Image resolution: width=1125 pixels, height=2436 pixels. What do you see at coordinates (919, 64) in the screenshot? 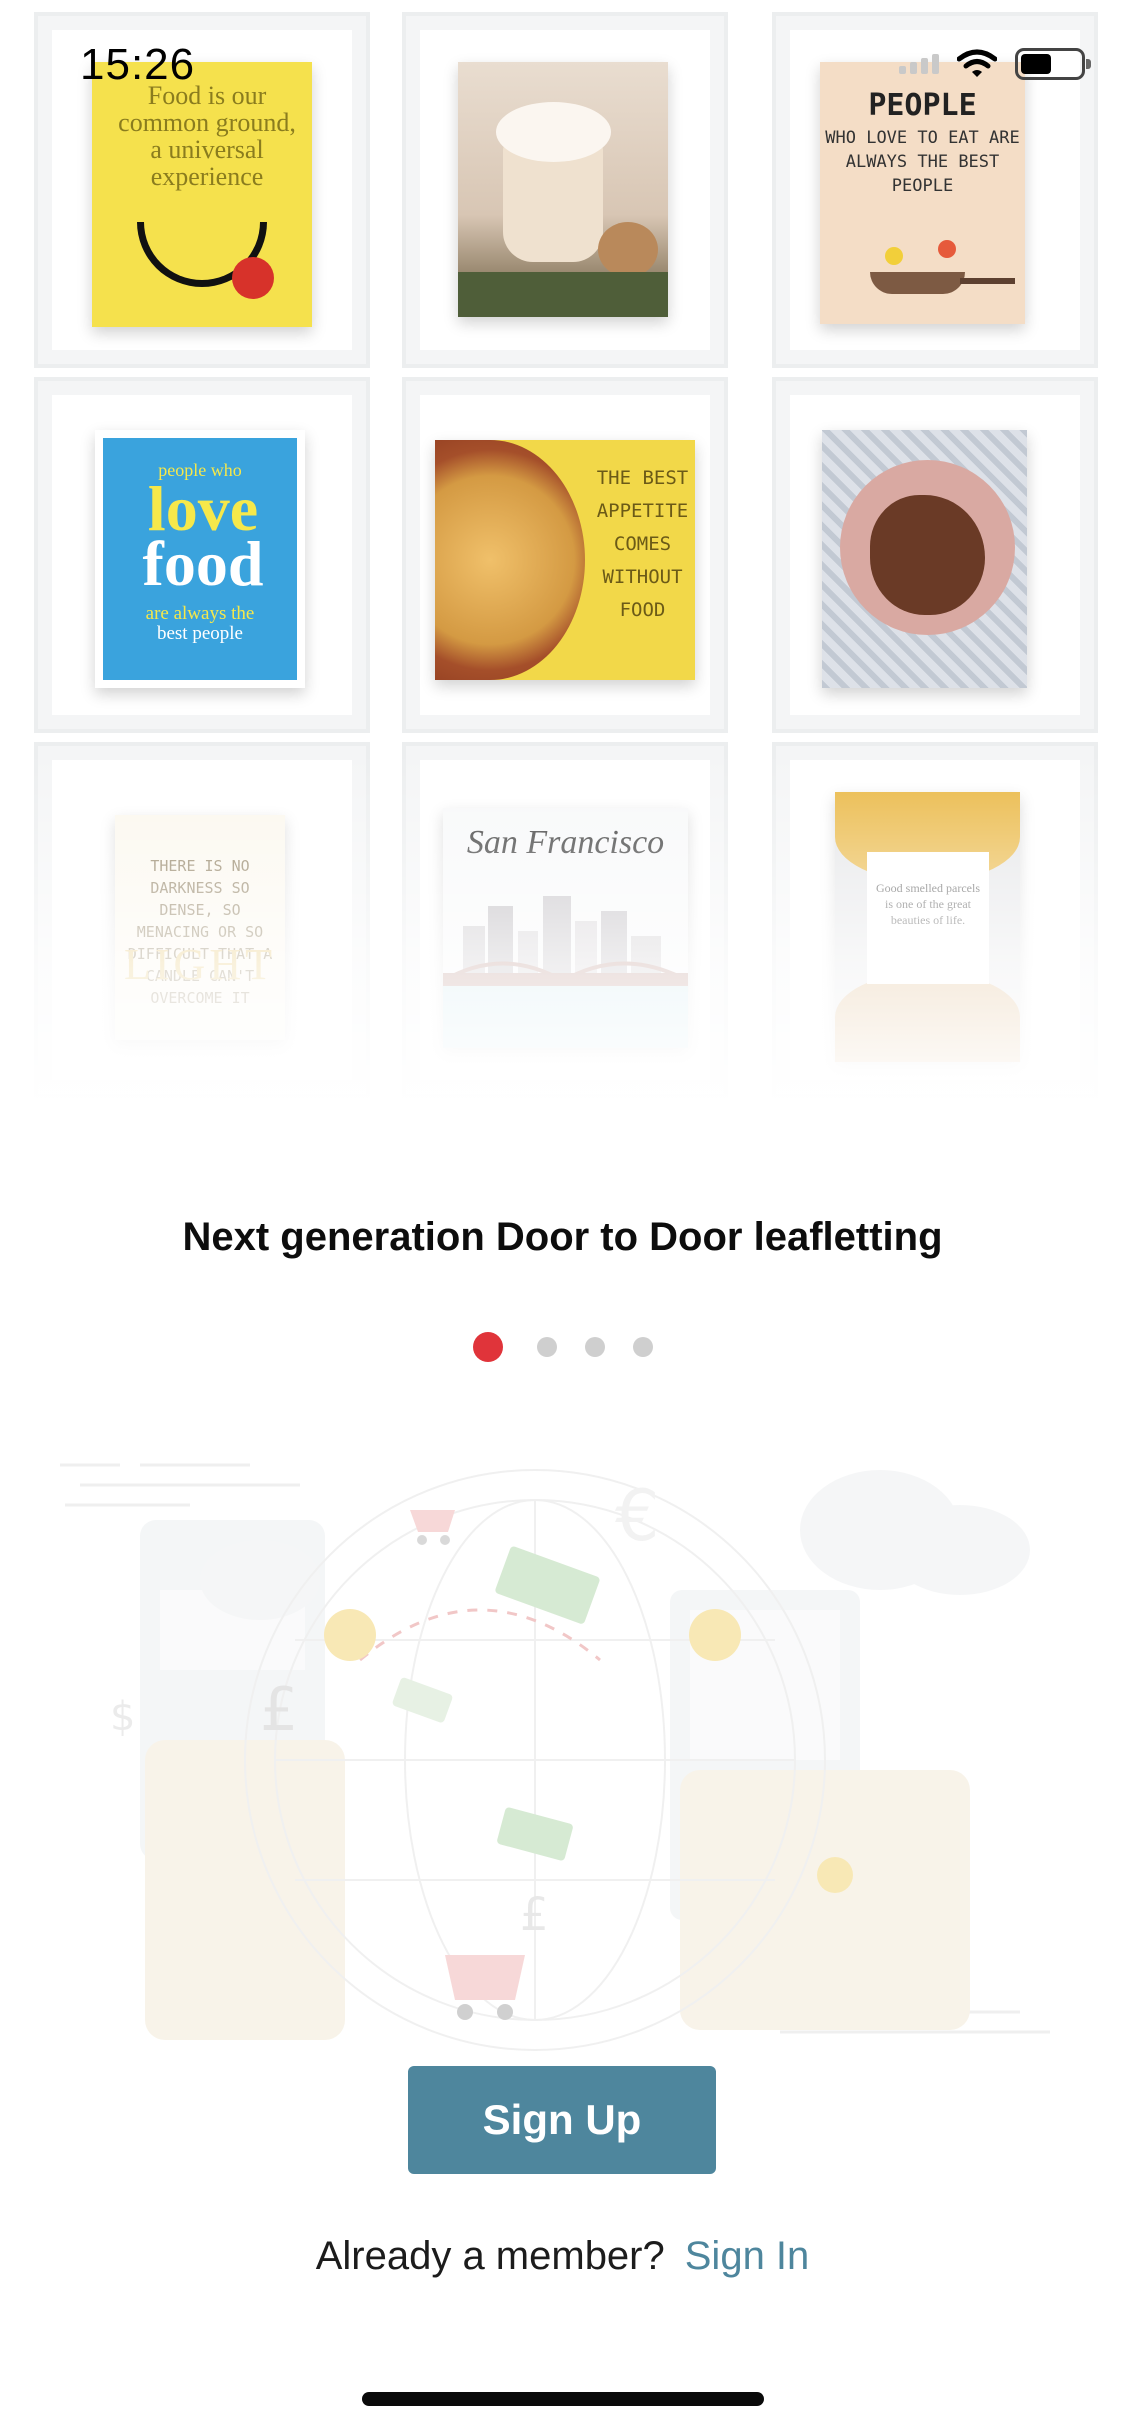
I see `cellular-signal-icon` at bounding box center [919, 64].